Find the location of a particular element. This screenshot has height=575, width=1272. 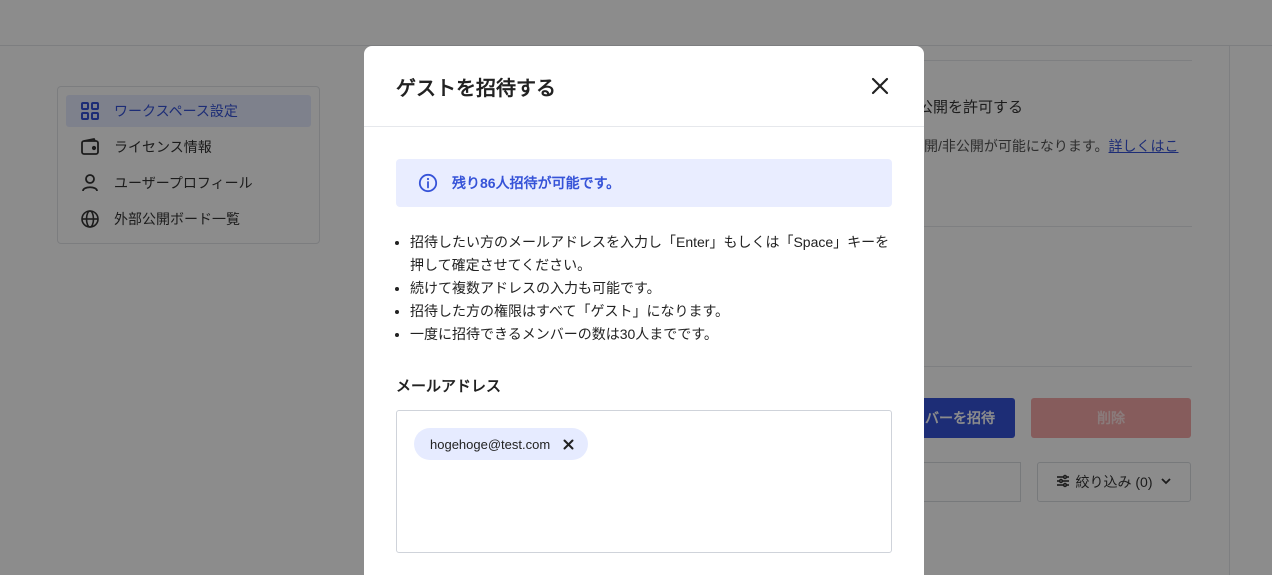

instruction-item: 招待した方の権限はすべて「ゲスト」になります。 is located at coordinates (651, 311).